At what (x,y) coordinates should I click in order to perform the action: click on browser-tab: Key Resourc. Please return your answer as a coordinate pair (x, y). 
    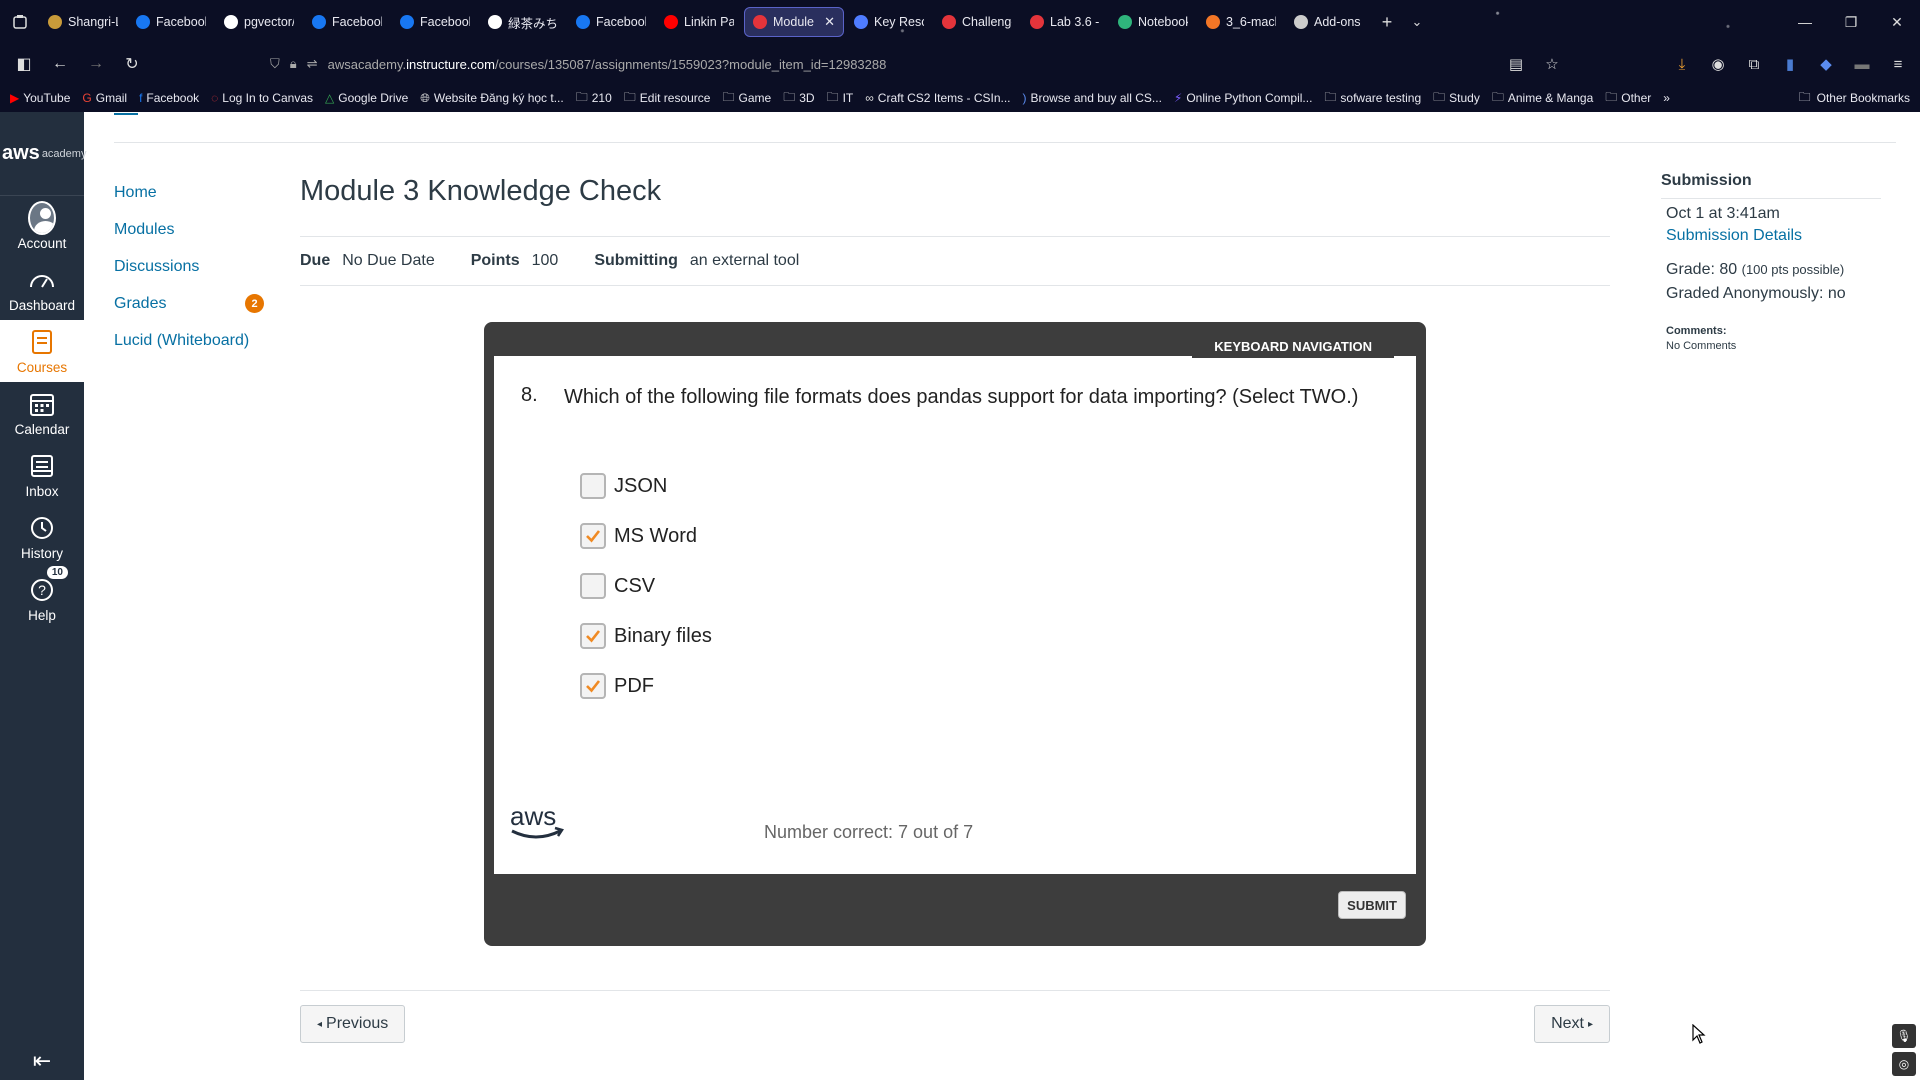
    Looking at the image, I should click on (889, 22).